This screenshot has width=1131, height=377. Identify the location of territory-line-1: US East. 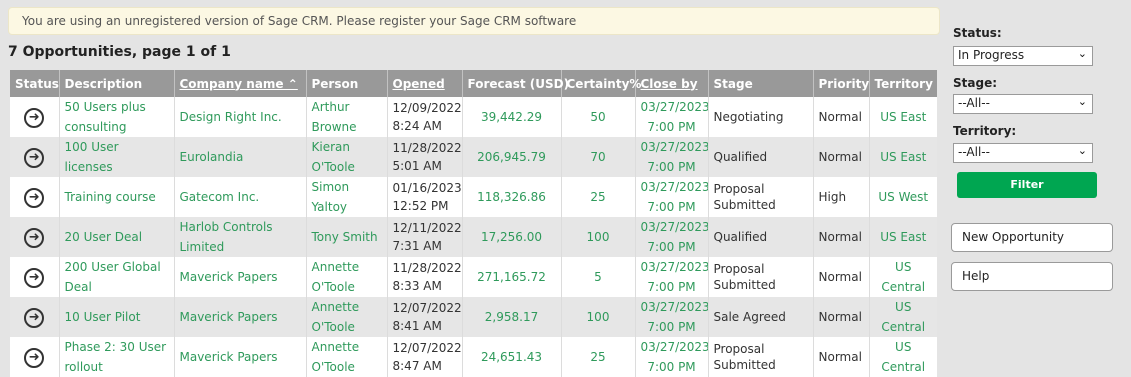
(903, 117).